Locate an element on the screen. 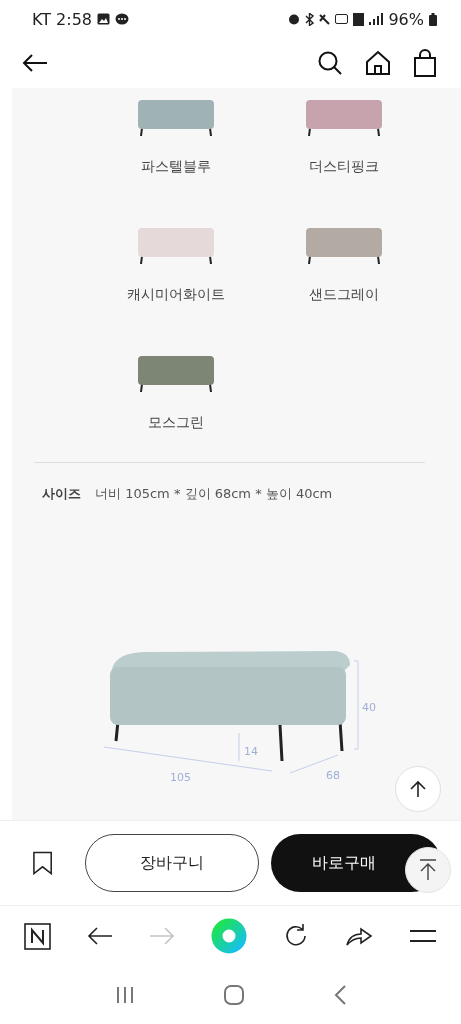 This screenshot has height=1024, width=461. shopping-bag-icon is located at coordinates (425, 63).